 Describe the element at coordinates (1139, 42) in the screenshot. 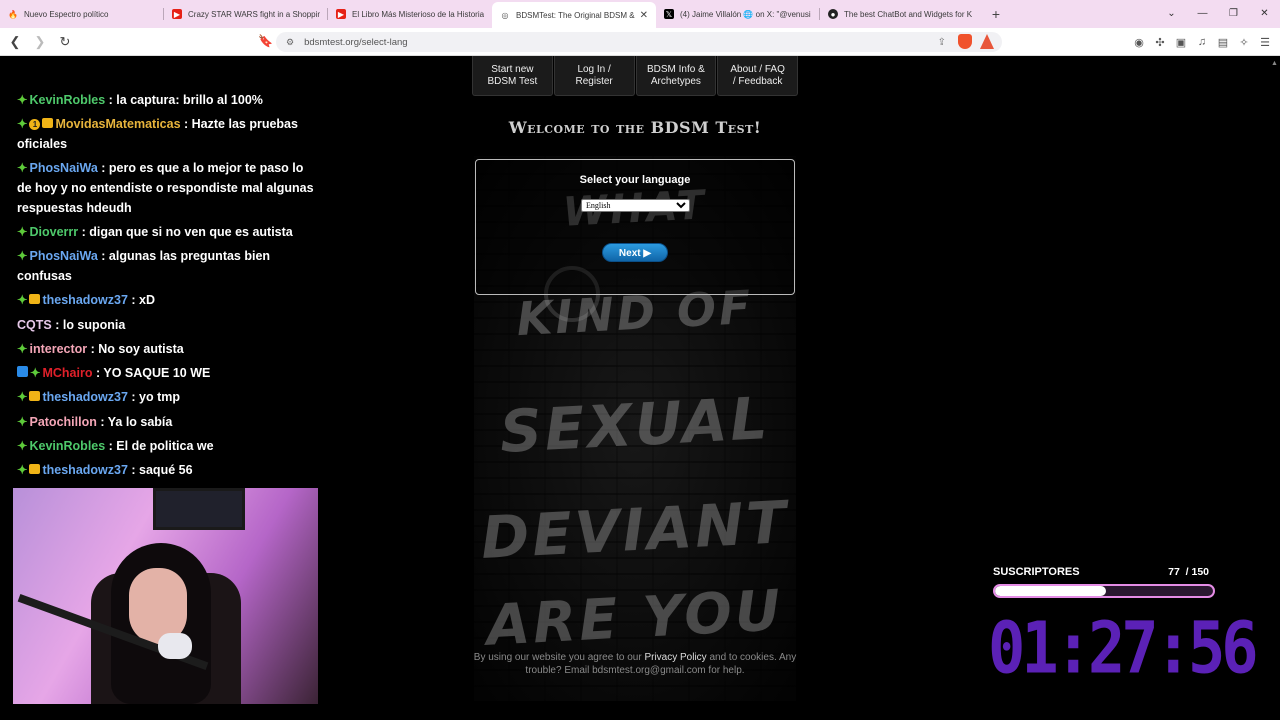

I see `extension-icon: ◉` at that location.